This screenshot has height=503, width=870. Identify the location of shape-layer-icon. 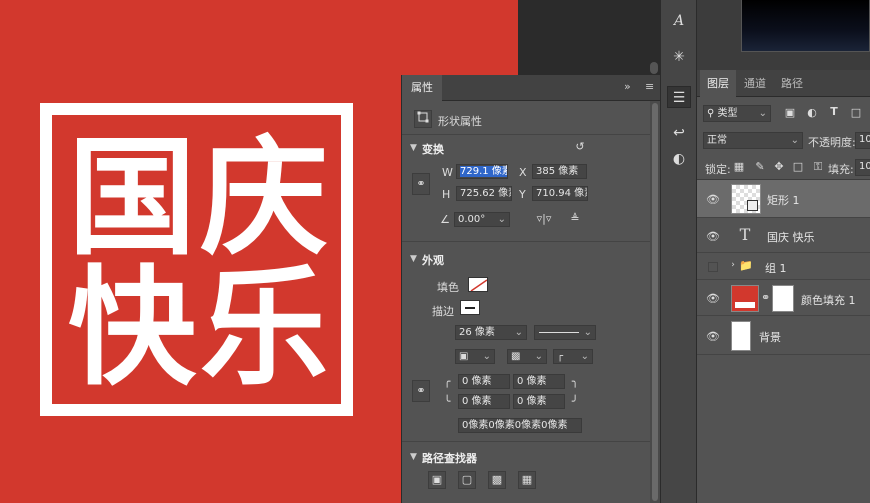
(752, 205).